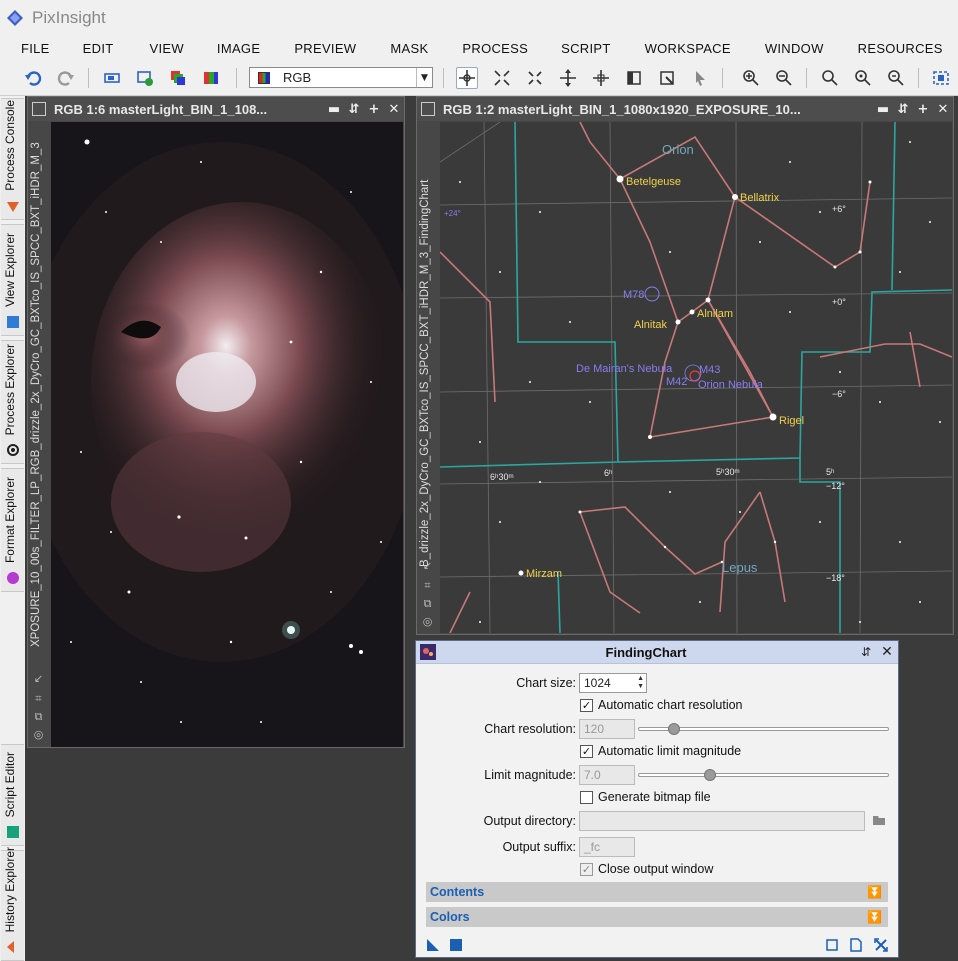  What do you see at coordinates (409, 48) in the screenshot?
I see `menu-mask: MASK` at bounding box center [409, 48].